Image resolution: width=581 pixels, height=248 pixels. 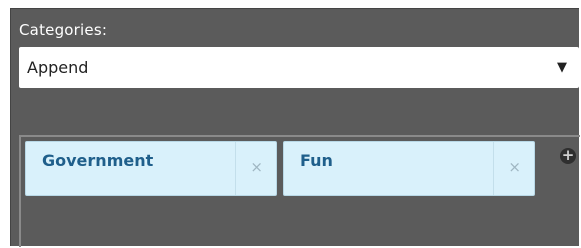 I want to click on plus-circle-icon: +, so click(x=568, y=155).